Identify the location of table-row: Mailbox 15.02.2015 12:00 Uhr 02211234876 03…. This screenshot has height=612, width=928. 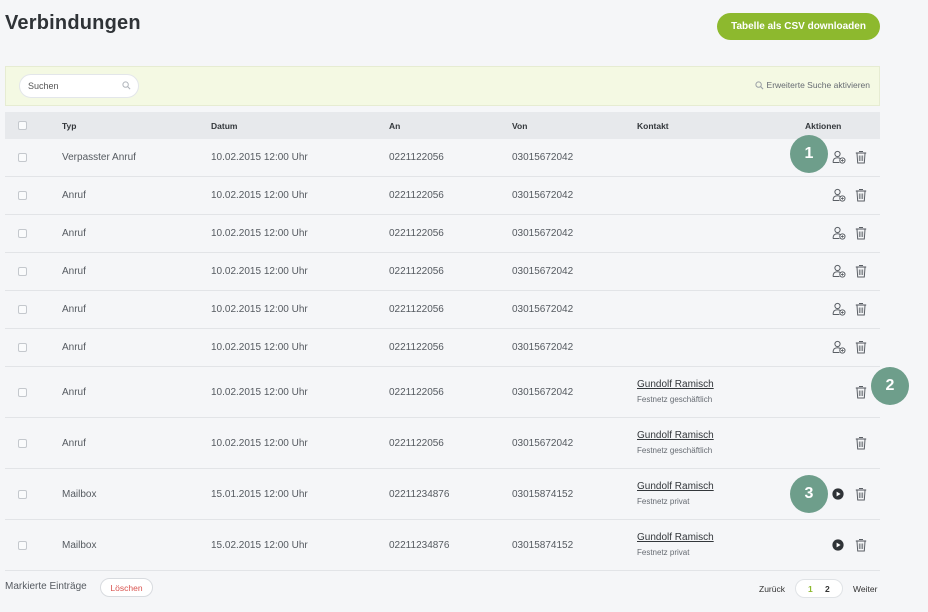
(442, 545).